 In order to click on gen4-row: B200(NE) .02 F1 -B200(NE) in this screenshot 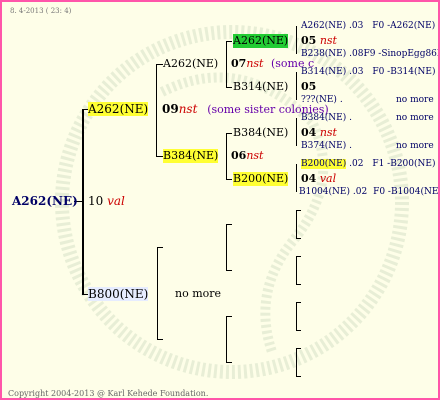, I will do `click(368, 164)`.